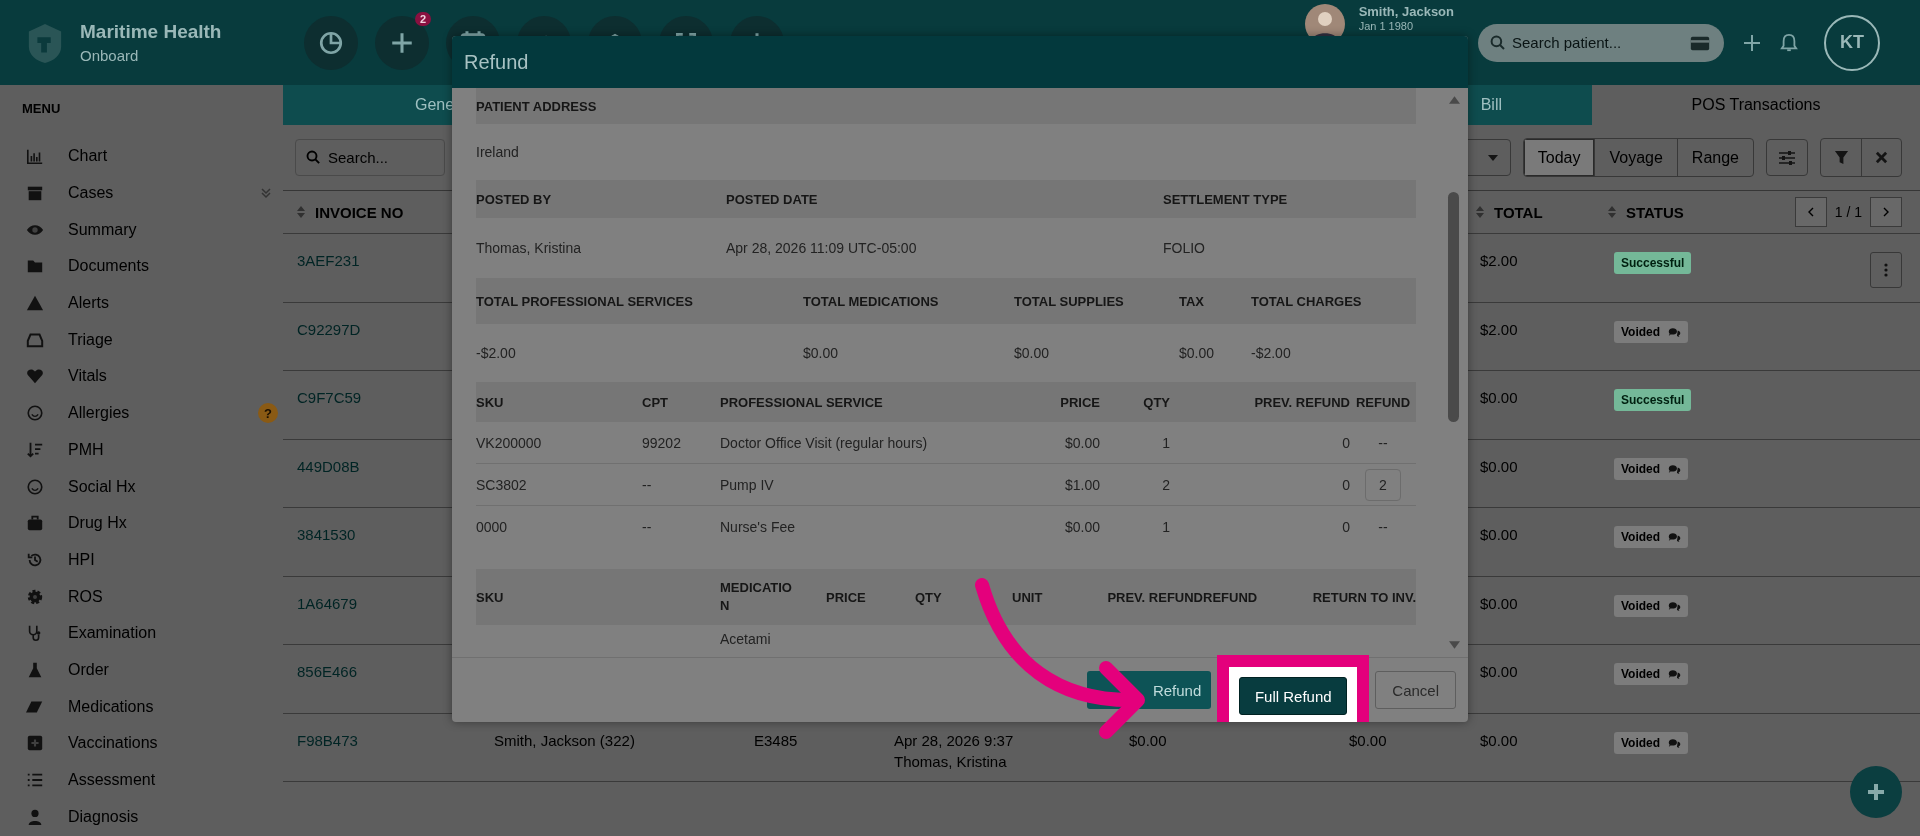 The height and width of the screenshot is (836, 1920). Describe the element at coordinates (514, 199) in the screenshot. I see `column-header: POSTED BY` at that location.